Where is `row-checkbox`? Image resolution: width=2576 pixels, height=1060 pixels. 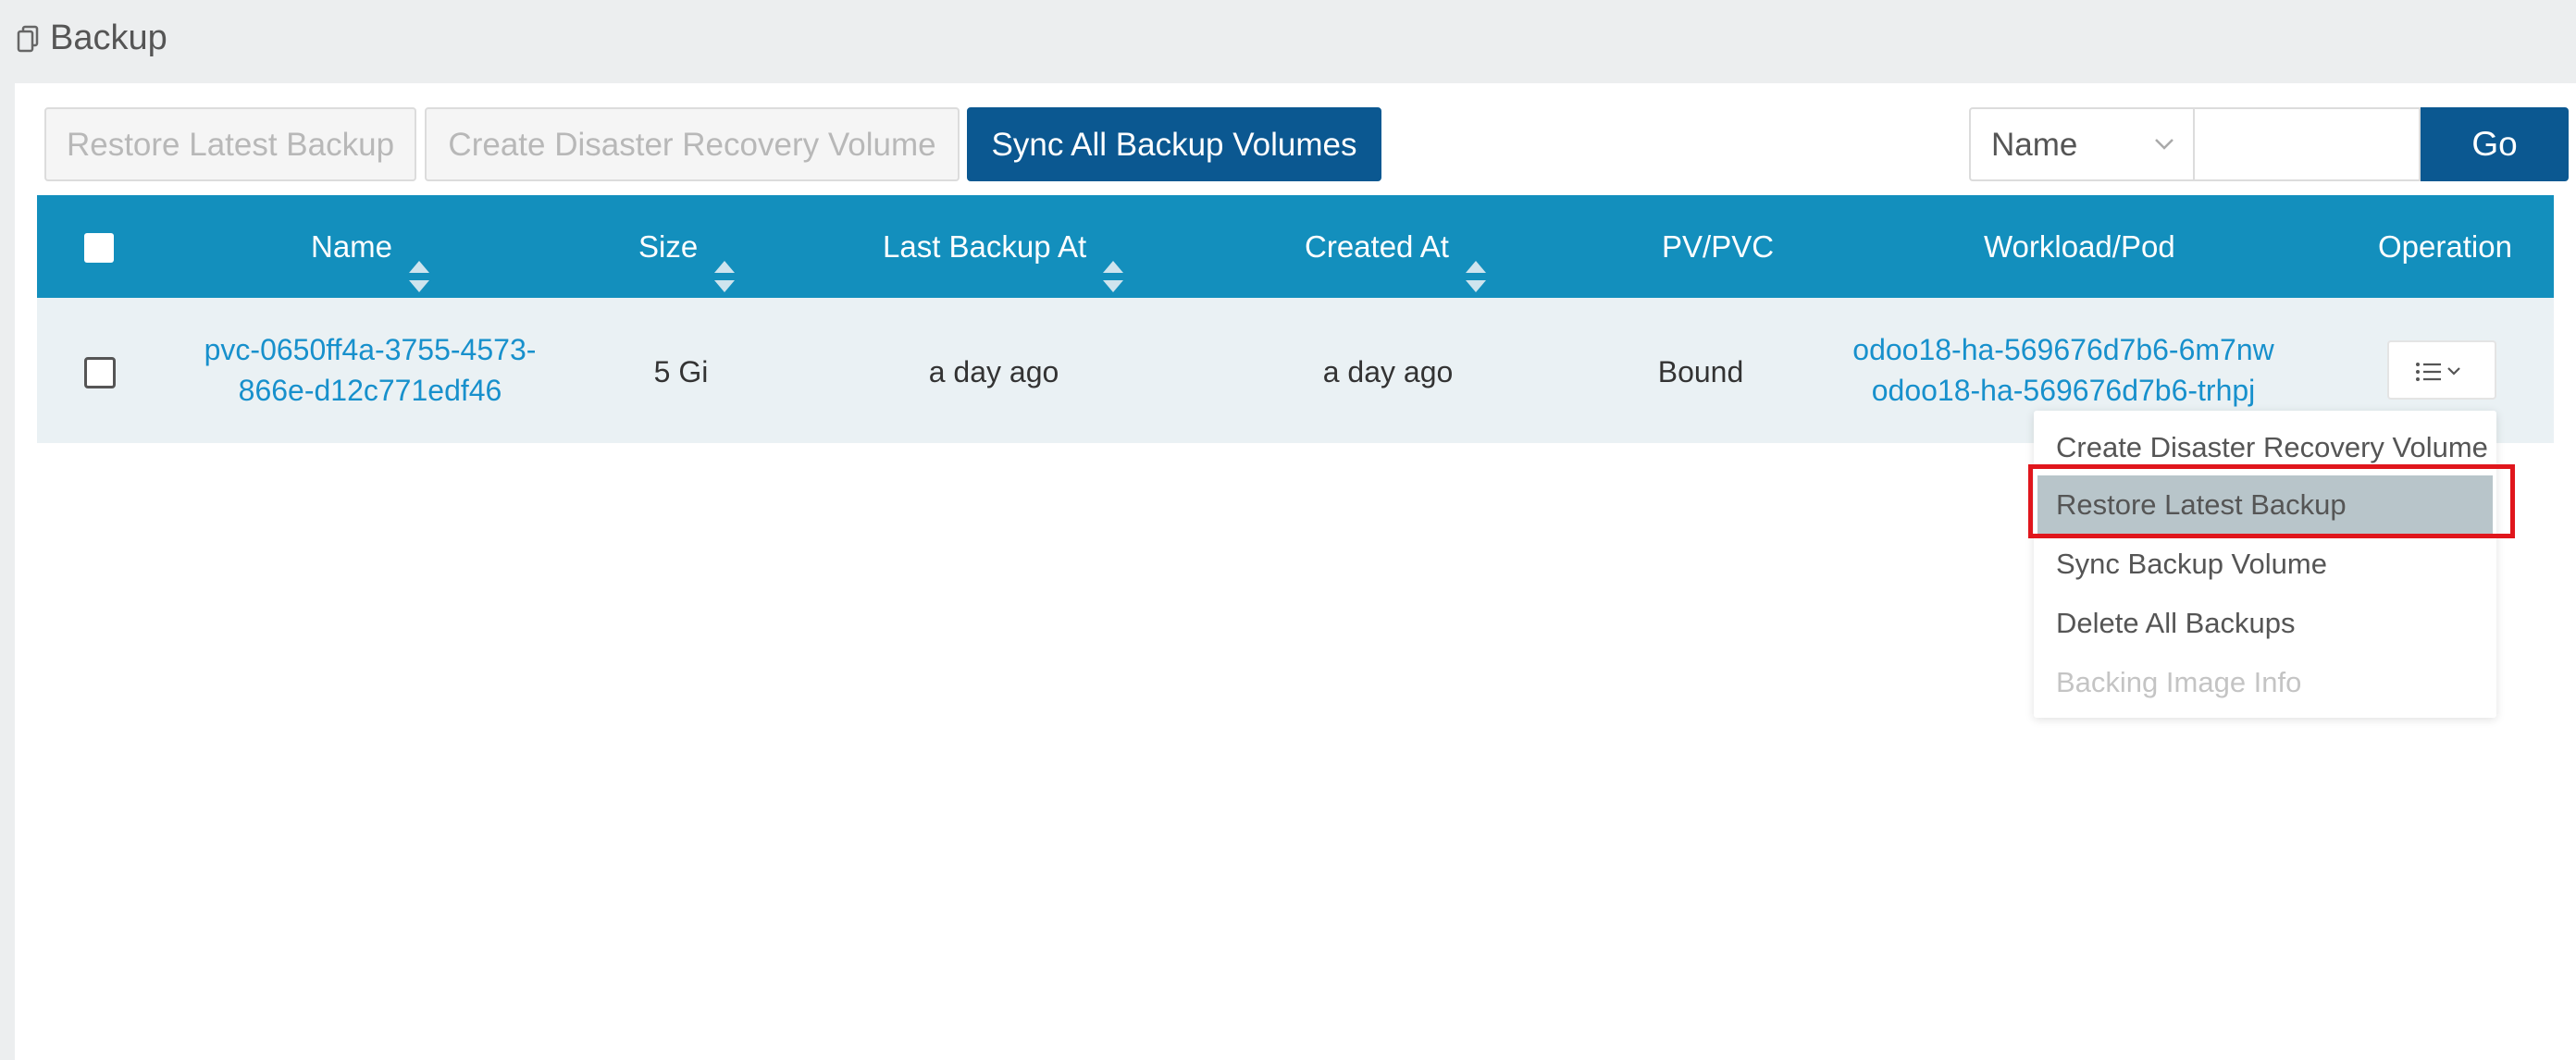 row-checkbox is located at coordinates (100, 373).